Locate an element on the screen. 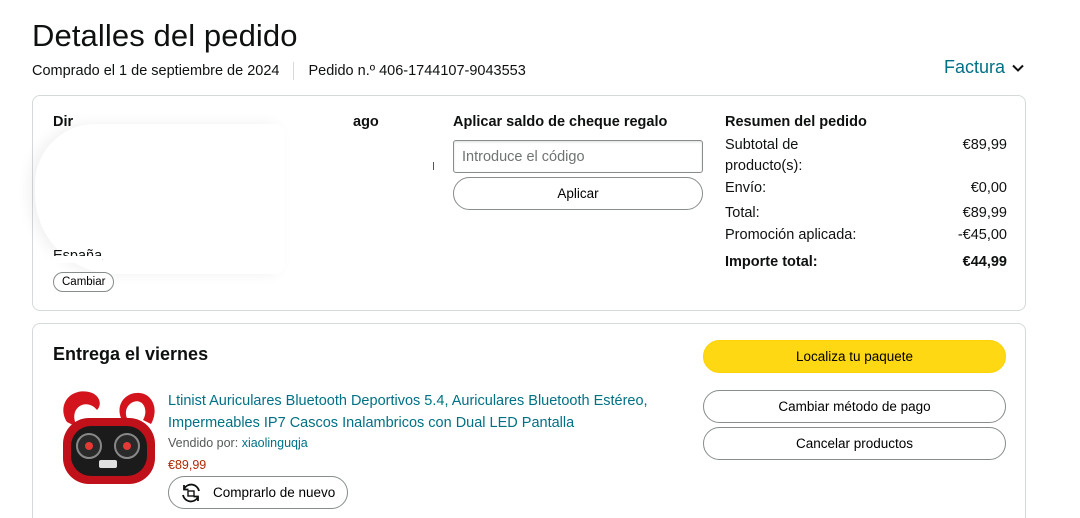 Image resolution: width=1080 pixels, height=518 pixels. change-address-button: Cambiar is located at coordinates (84, 282).